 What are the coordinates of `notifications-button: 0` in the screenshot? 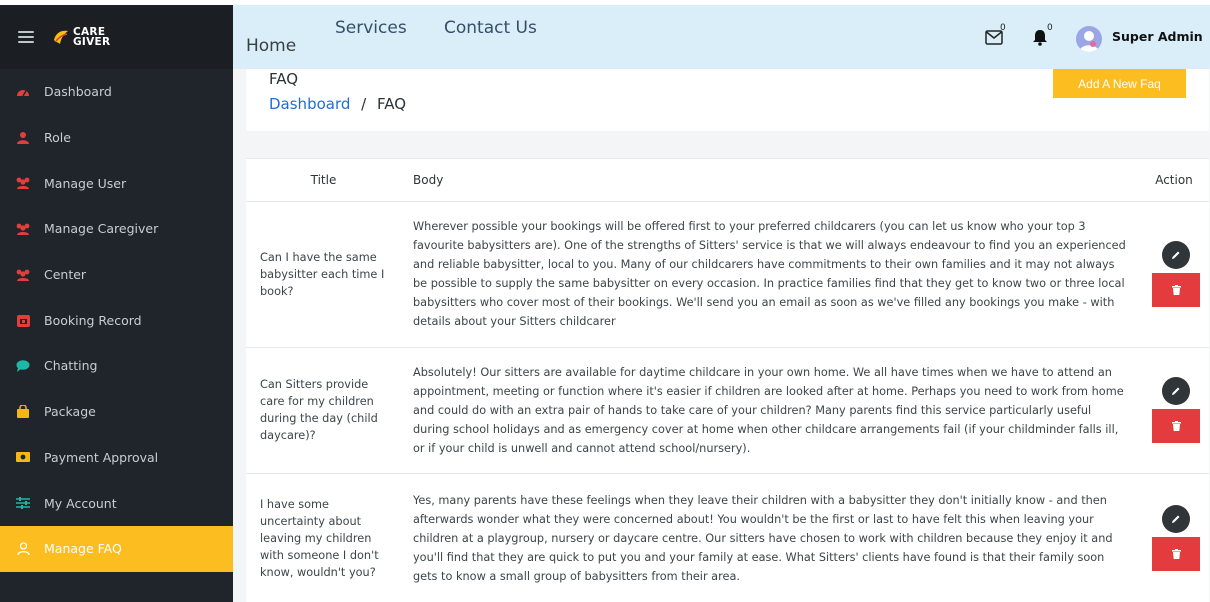 It's located at (1043, 37).